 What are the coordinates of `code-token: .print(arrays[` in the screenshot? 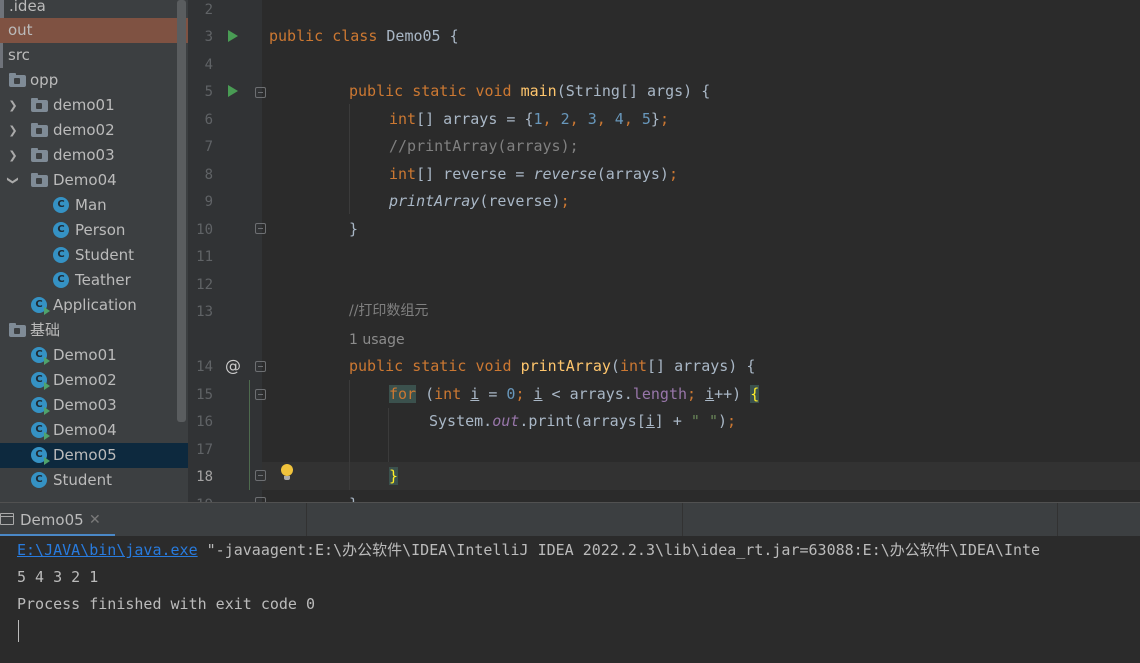 It's located at (582, 421).